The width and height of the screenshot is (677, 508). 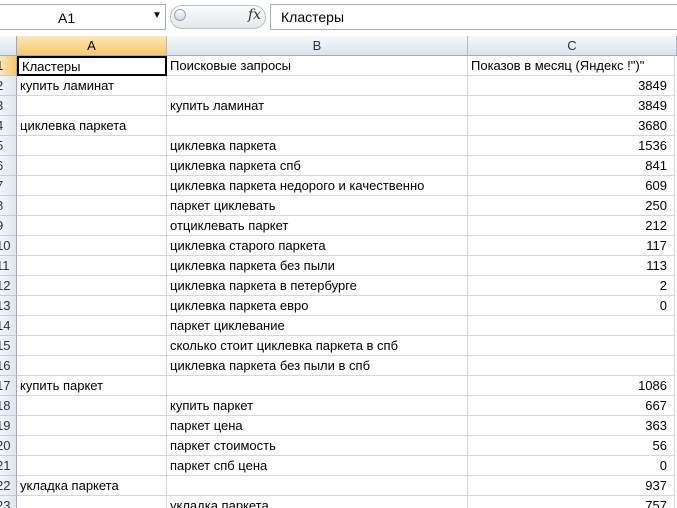 I want to click on row-header: 21, so click(x=8, y=466).